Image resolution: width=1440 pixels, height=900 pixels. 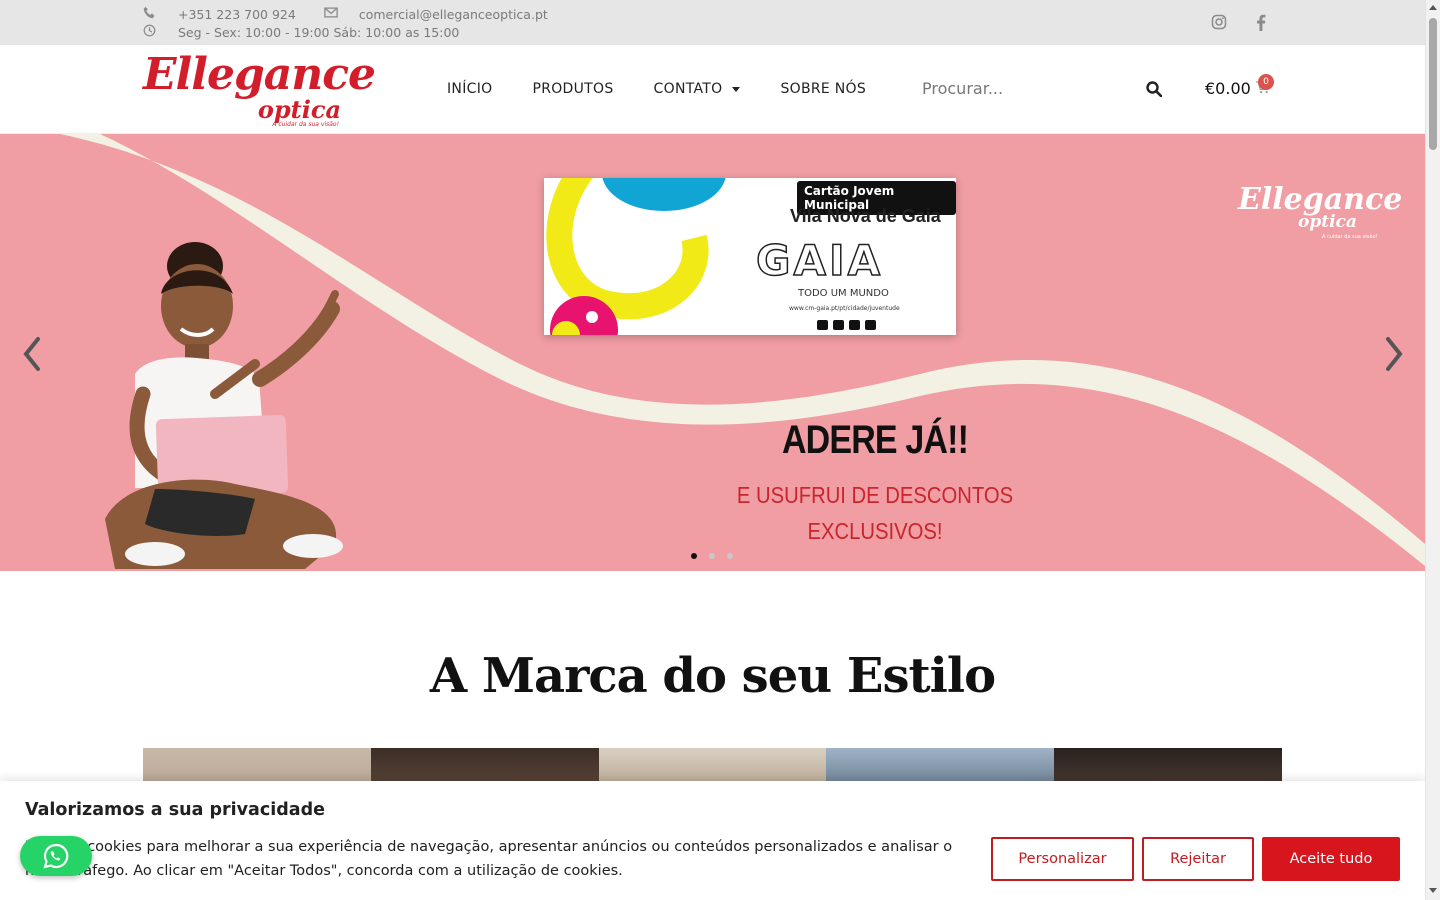 What do you see at coordinates (1327, 222) in the screenshot?
I see `hero-brand-subtitle: optica` at bounding box center [1327, 222].